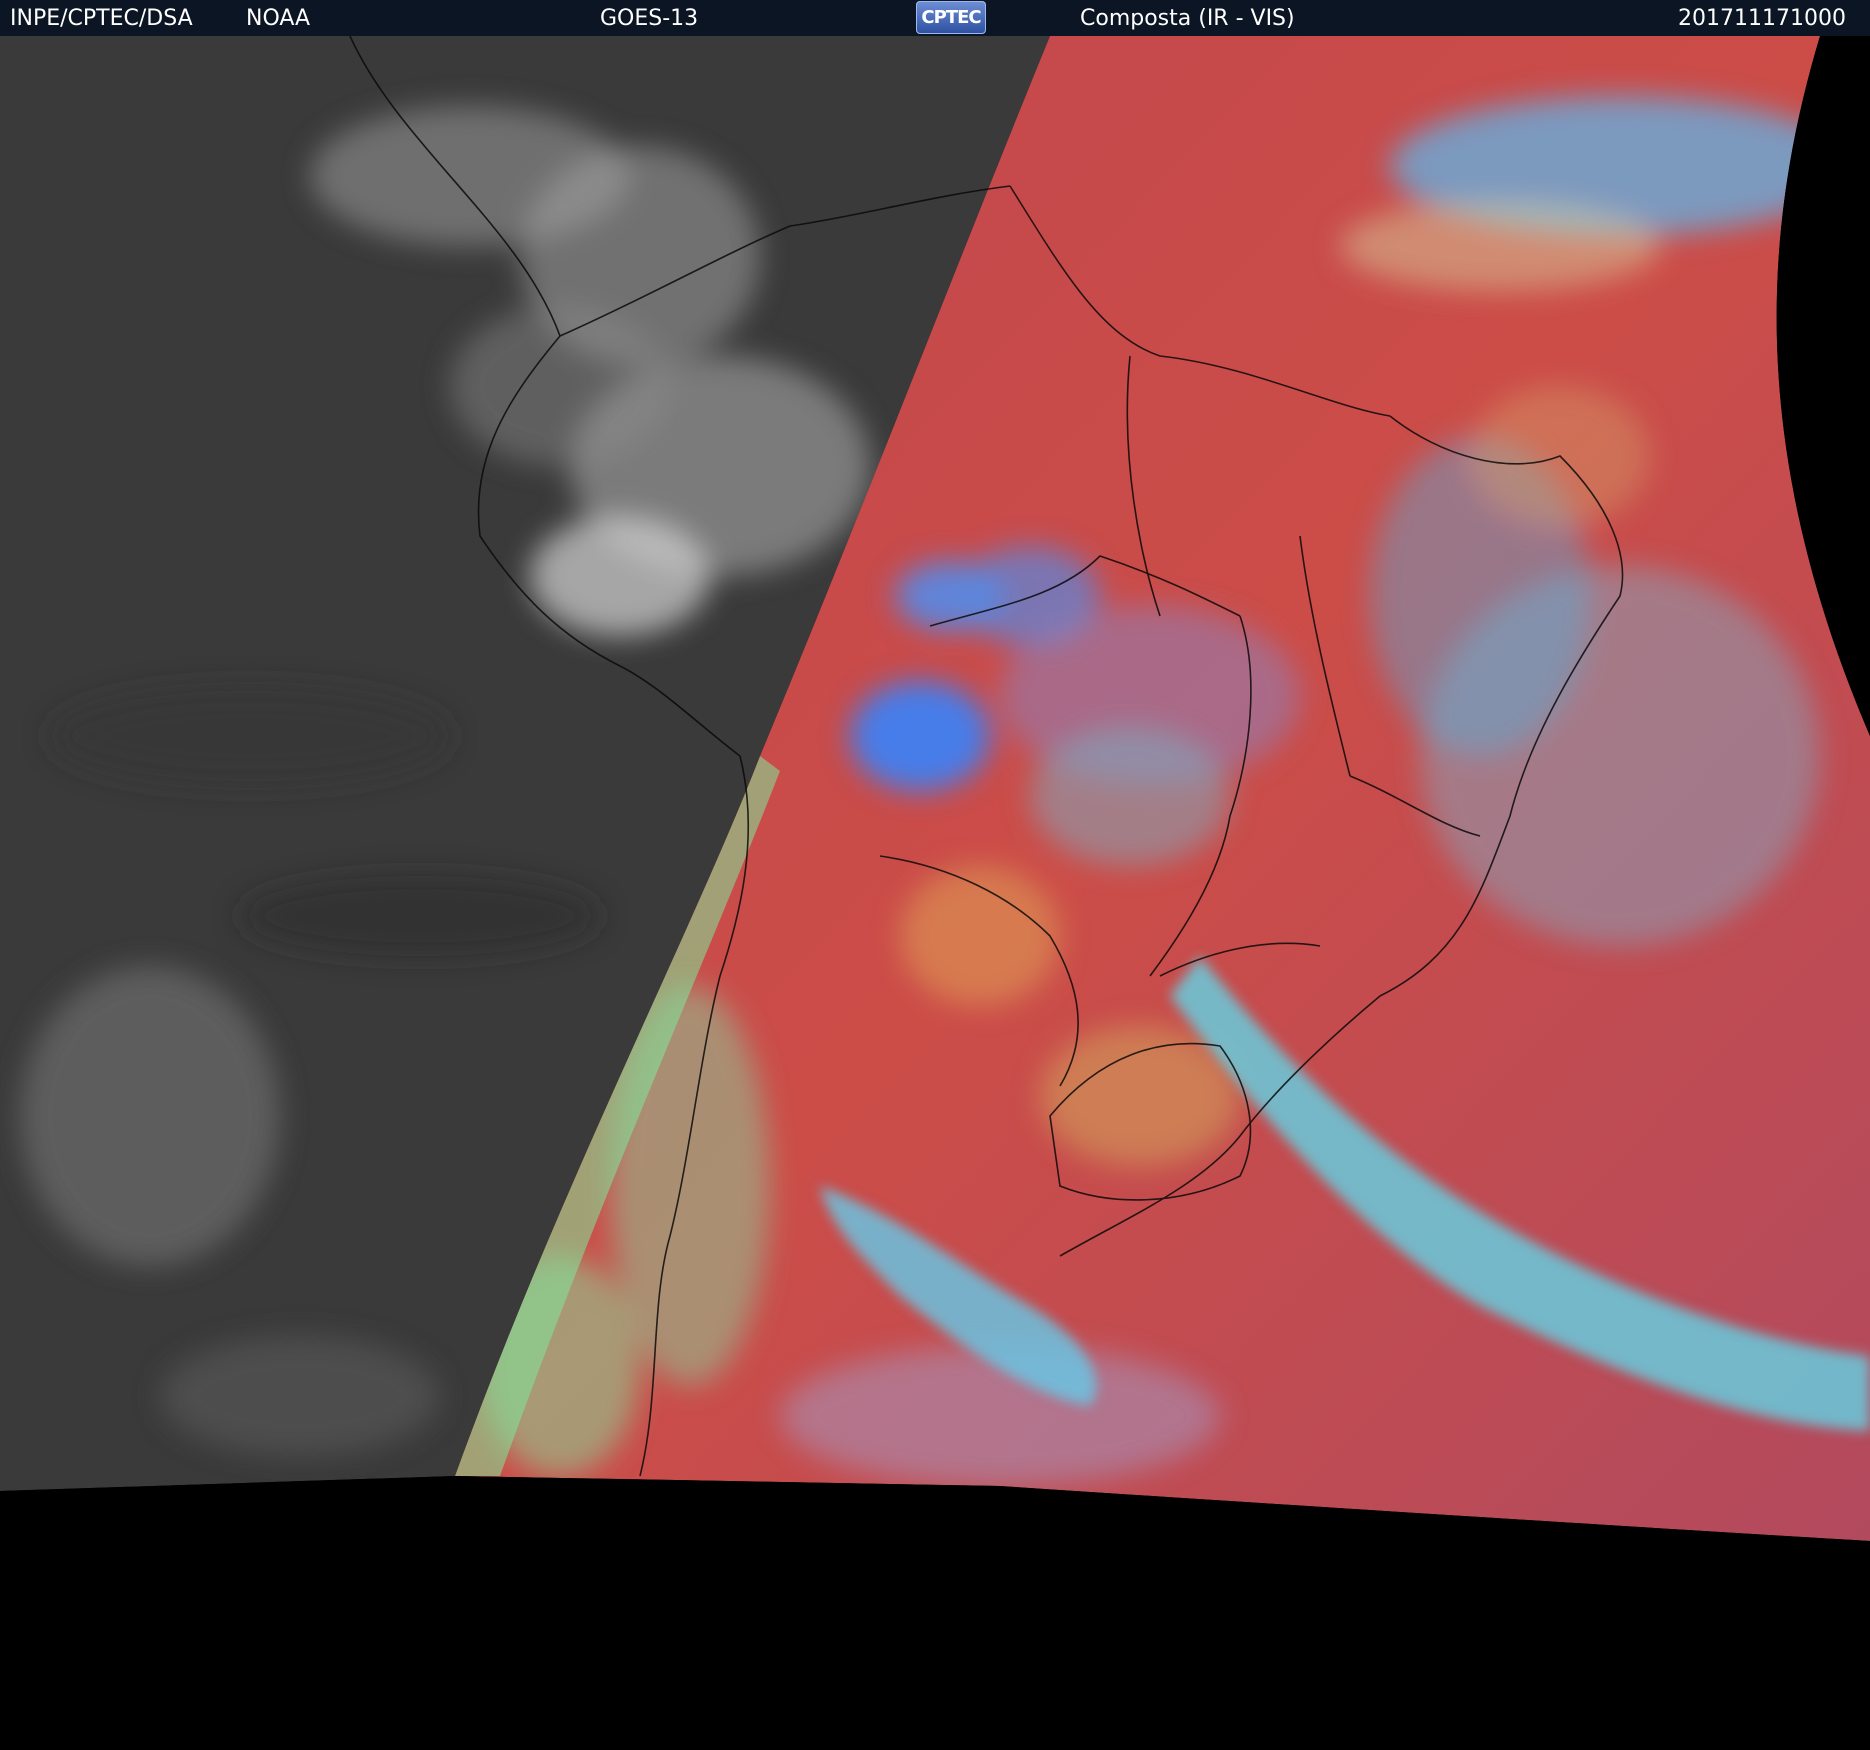 Image resolution: width=1870 pixels, height=1750 pixels. Describe the element at coordinates (101, 18) in the screenshot. I see `organization-label: INPE/CPTEC/DSA` at that location.